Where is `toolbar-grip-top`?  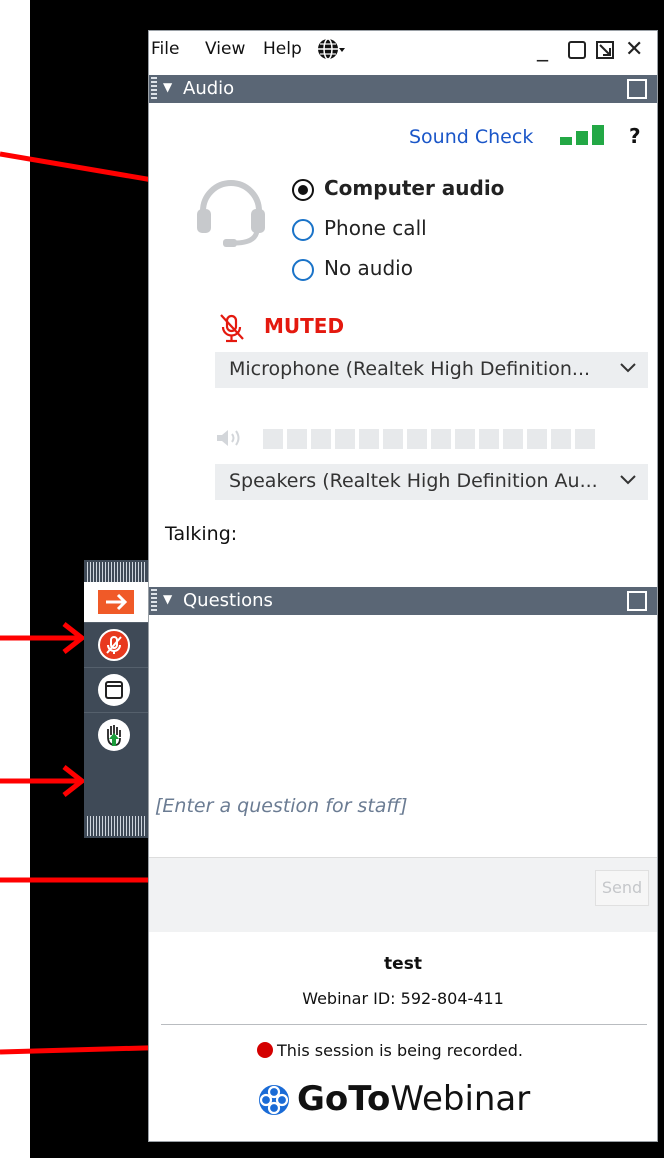 toolbar-grip-top is located at coordinates (116, 572).